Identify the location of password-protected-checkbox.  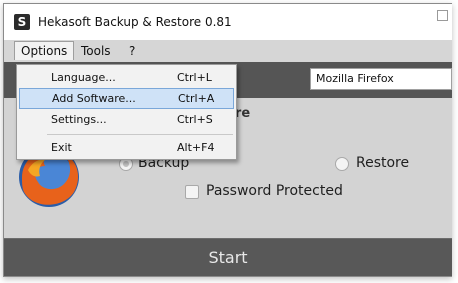
(192, 192).